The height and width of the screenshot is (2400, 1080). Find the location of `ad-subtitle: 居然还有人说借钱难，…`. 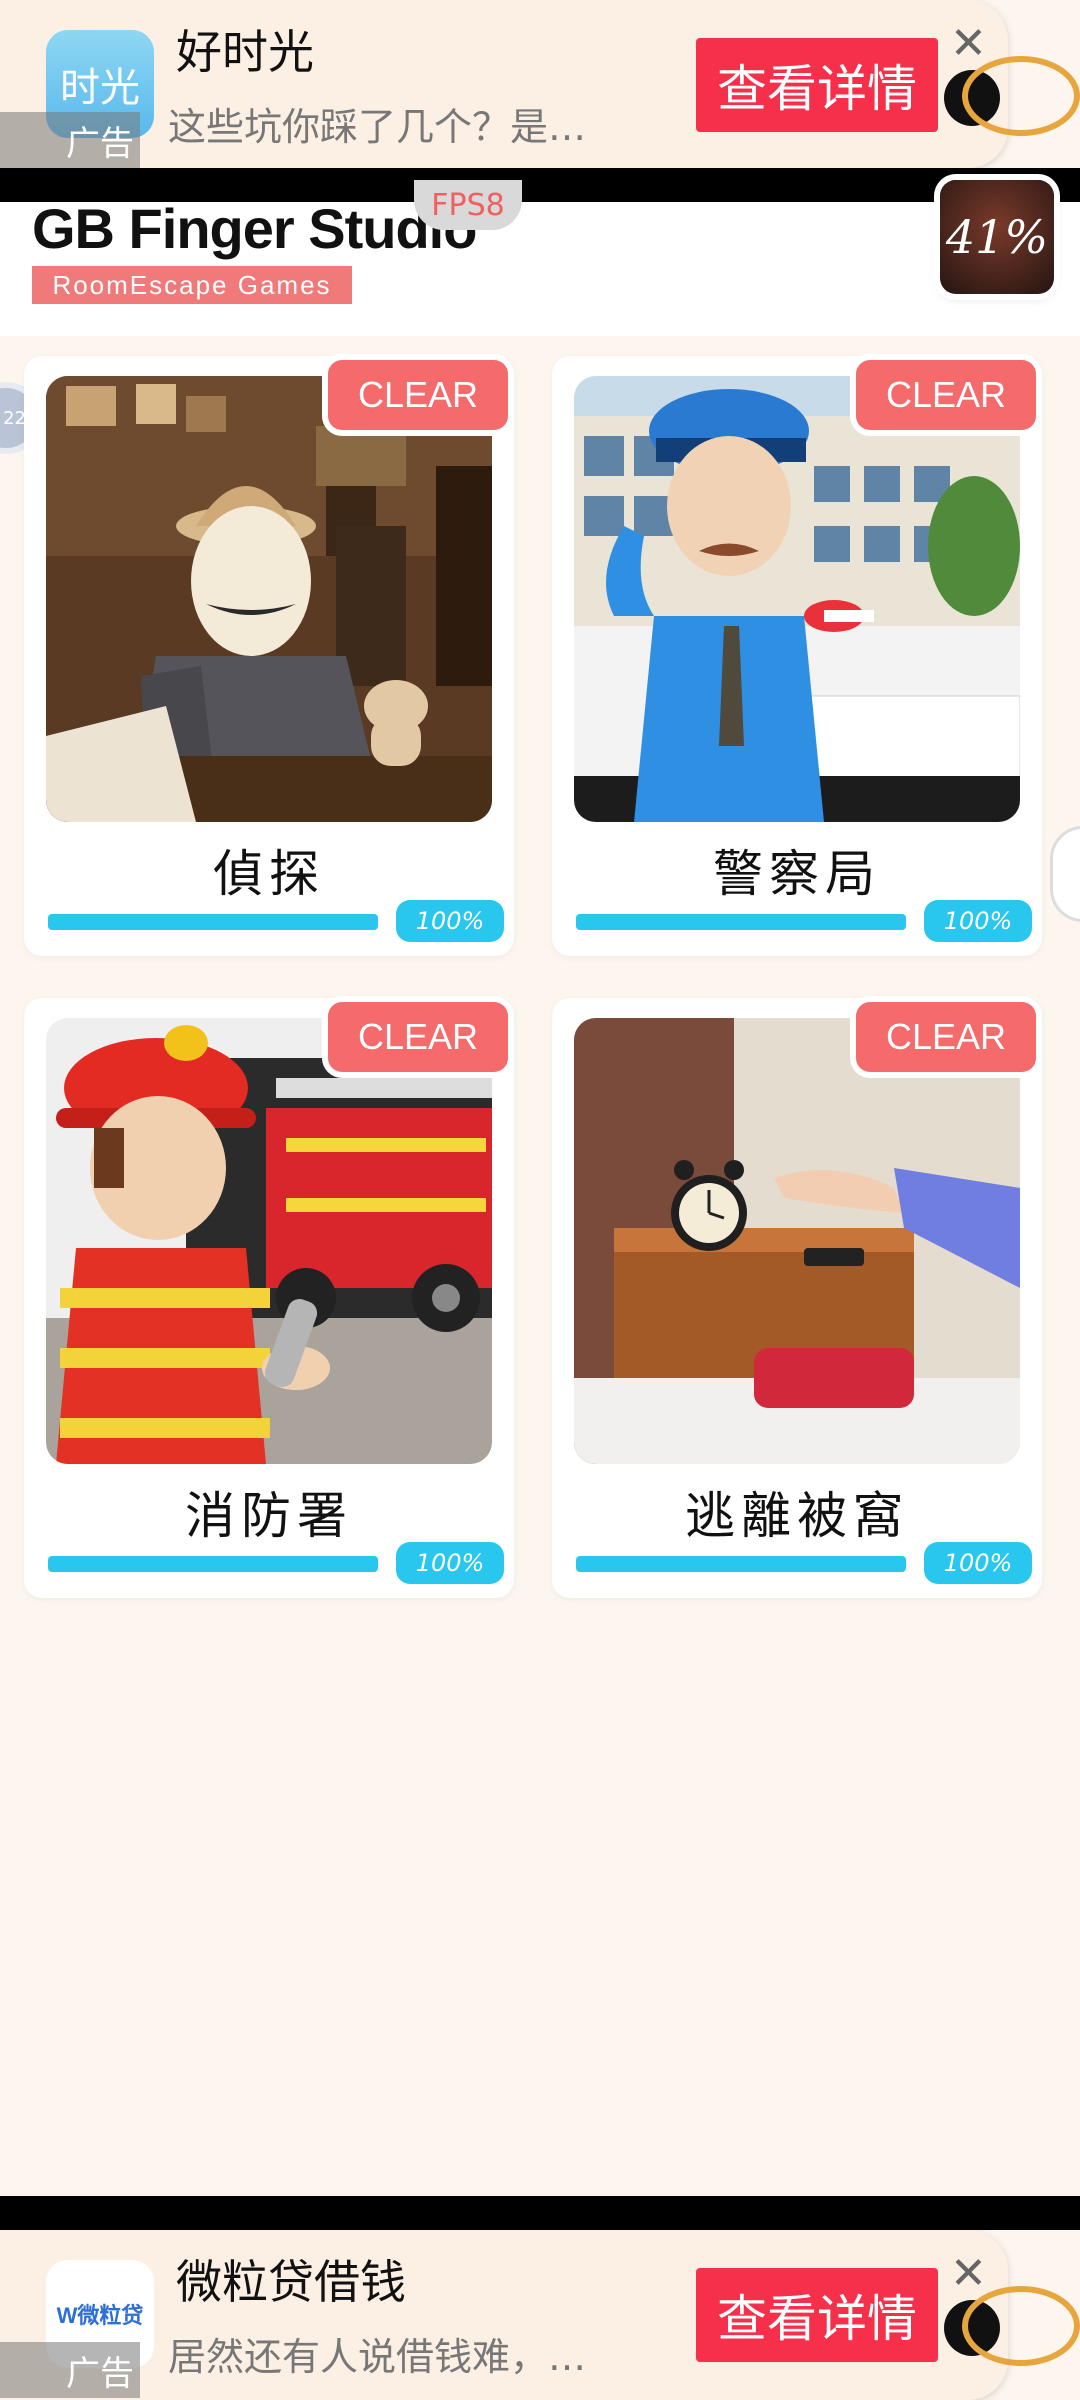

ad-subtitle: 居然还有人说借钱难，… is located at coordinates (377, 2357).